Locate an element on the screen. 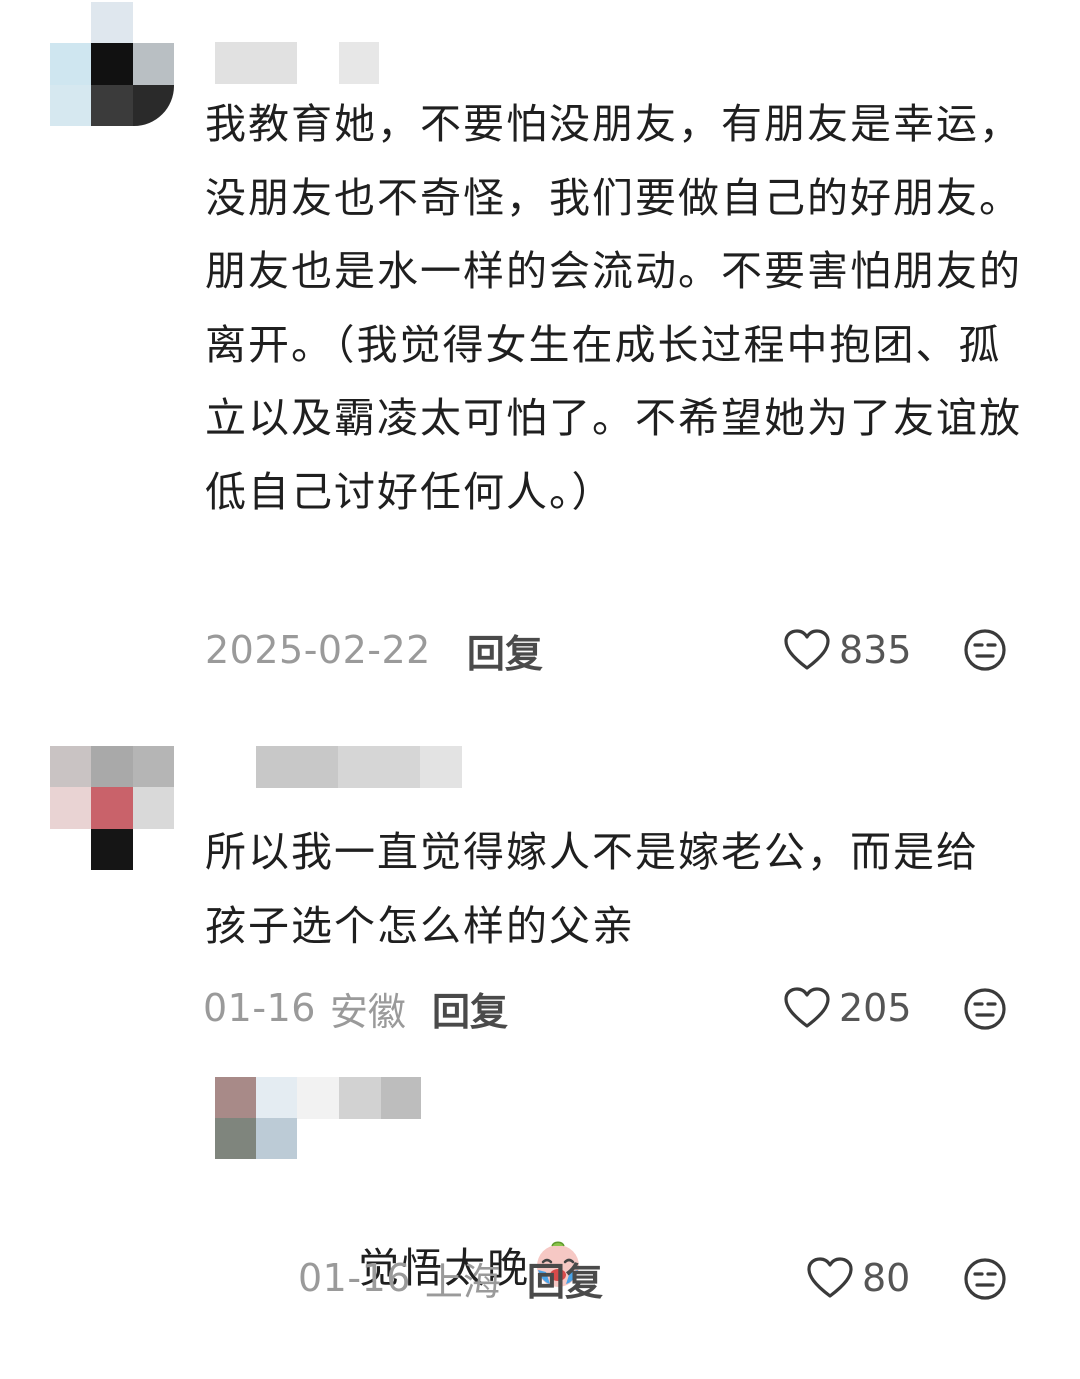  like-button: 835 is located at coordinates (847, 650).